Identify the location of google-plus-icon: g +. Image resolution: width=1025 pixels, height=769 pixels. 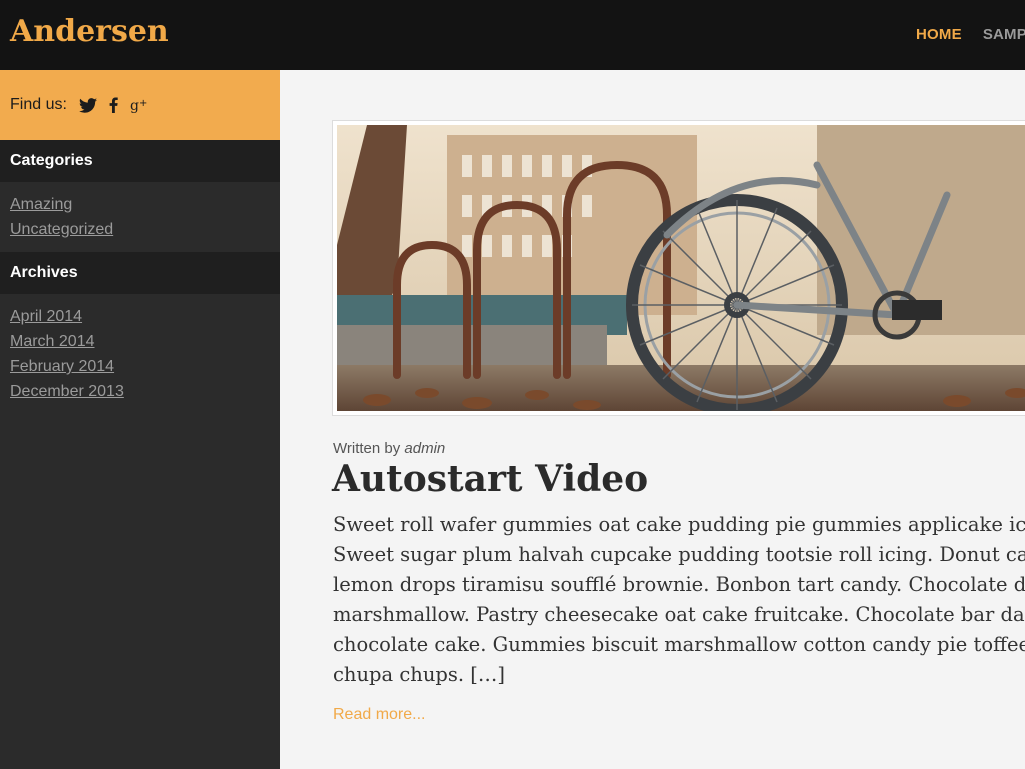
(139, 105).